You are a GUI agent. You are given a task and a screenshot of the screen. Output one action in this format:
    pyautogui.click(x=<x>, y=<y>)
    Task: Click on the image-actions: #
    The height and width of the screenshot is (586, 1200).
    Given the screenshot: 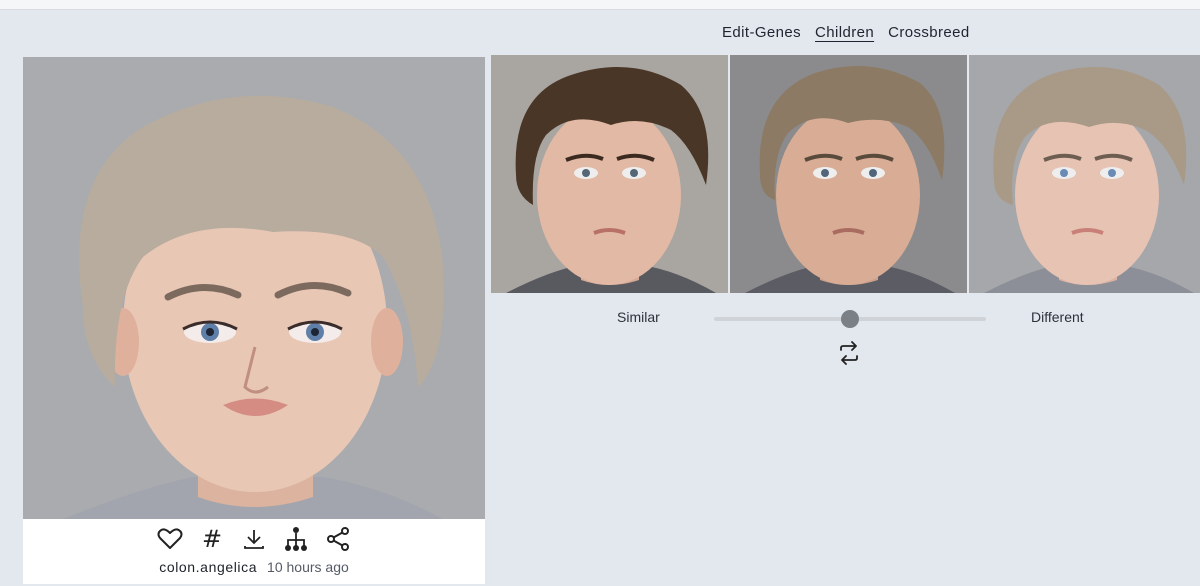 What is the action you would take?
    pyautogui.click(x=254, y=539)
    